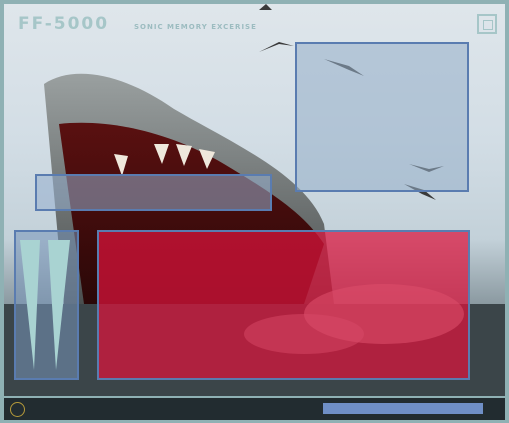 The width and height of the screenshot is (509, 423). I want to click on footer-bar, so click(254, 409).